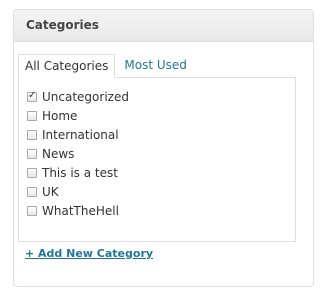 This screenshot has height=297, width=325. Describe the element at coordinates (85, 96) in the screenshot. I see `category-label: Uncategorized` at that location.